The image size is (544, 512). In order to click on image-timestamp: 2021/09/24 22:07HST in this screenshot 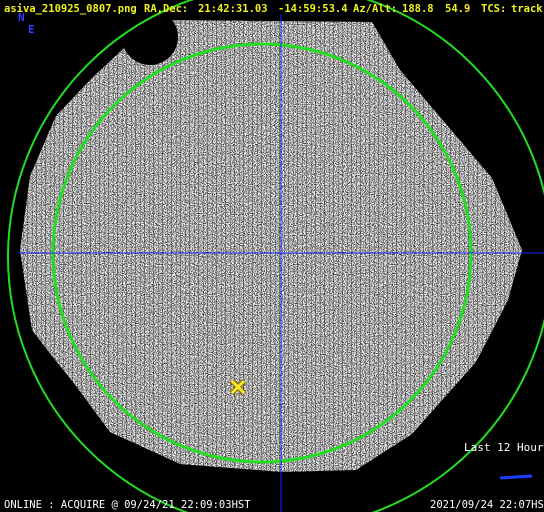, I will do `click(487, 505)`.